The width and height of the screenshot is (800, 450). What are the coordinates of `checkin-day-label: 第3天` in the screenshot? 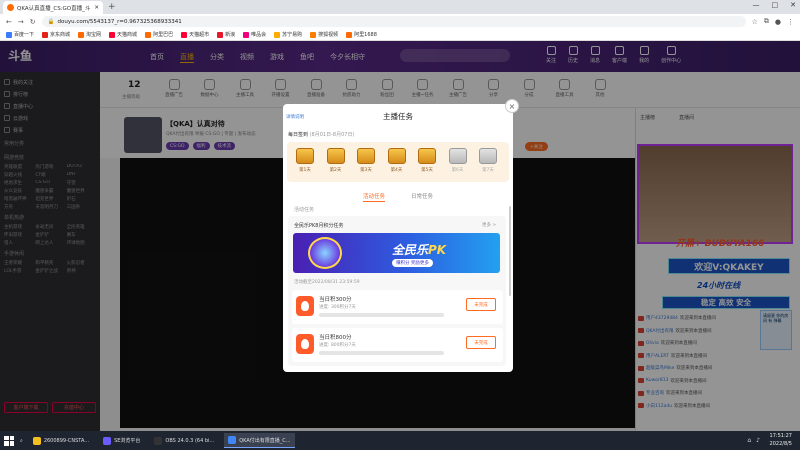 It's located at (366, 170).